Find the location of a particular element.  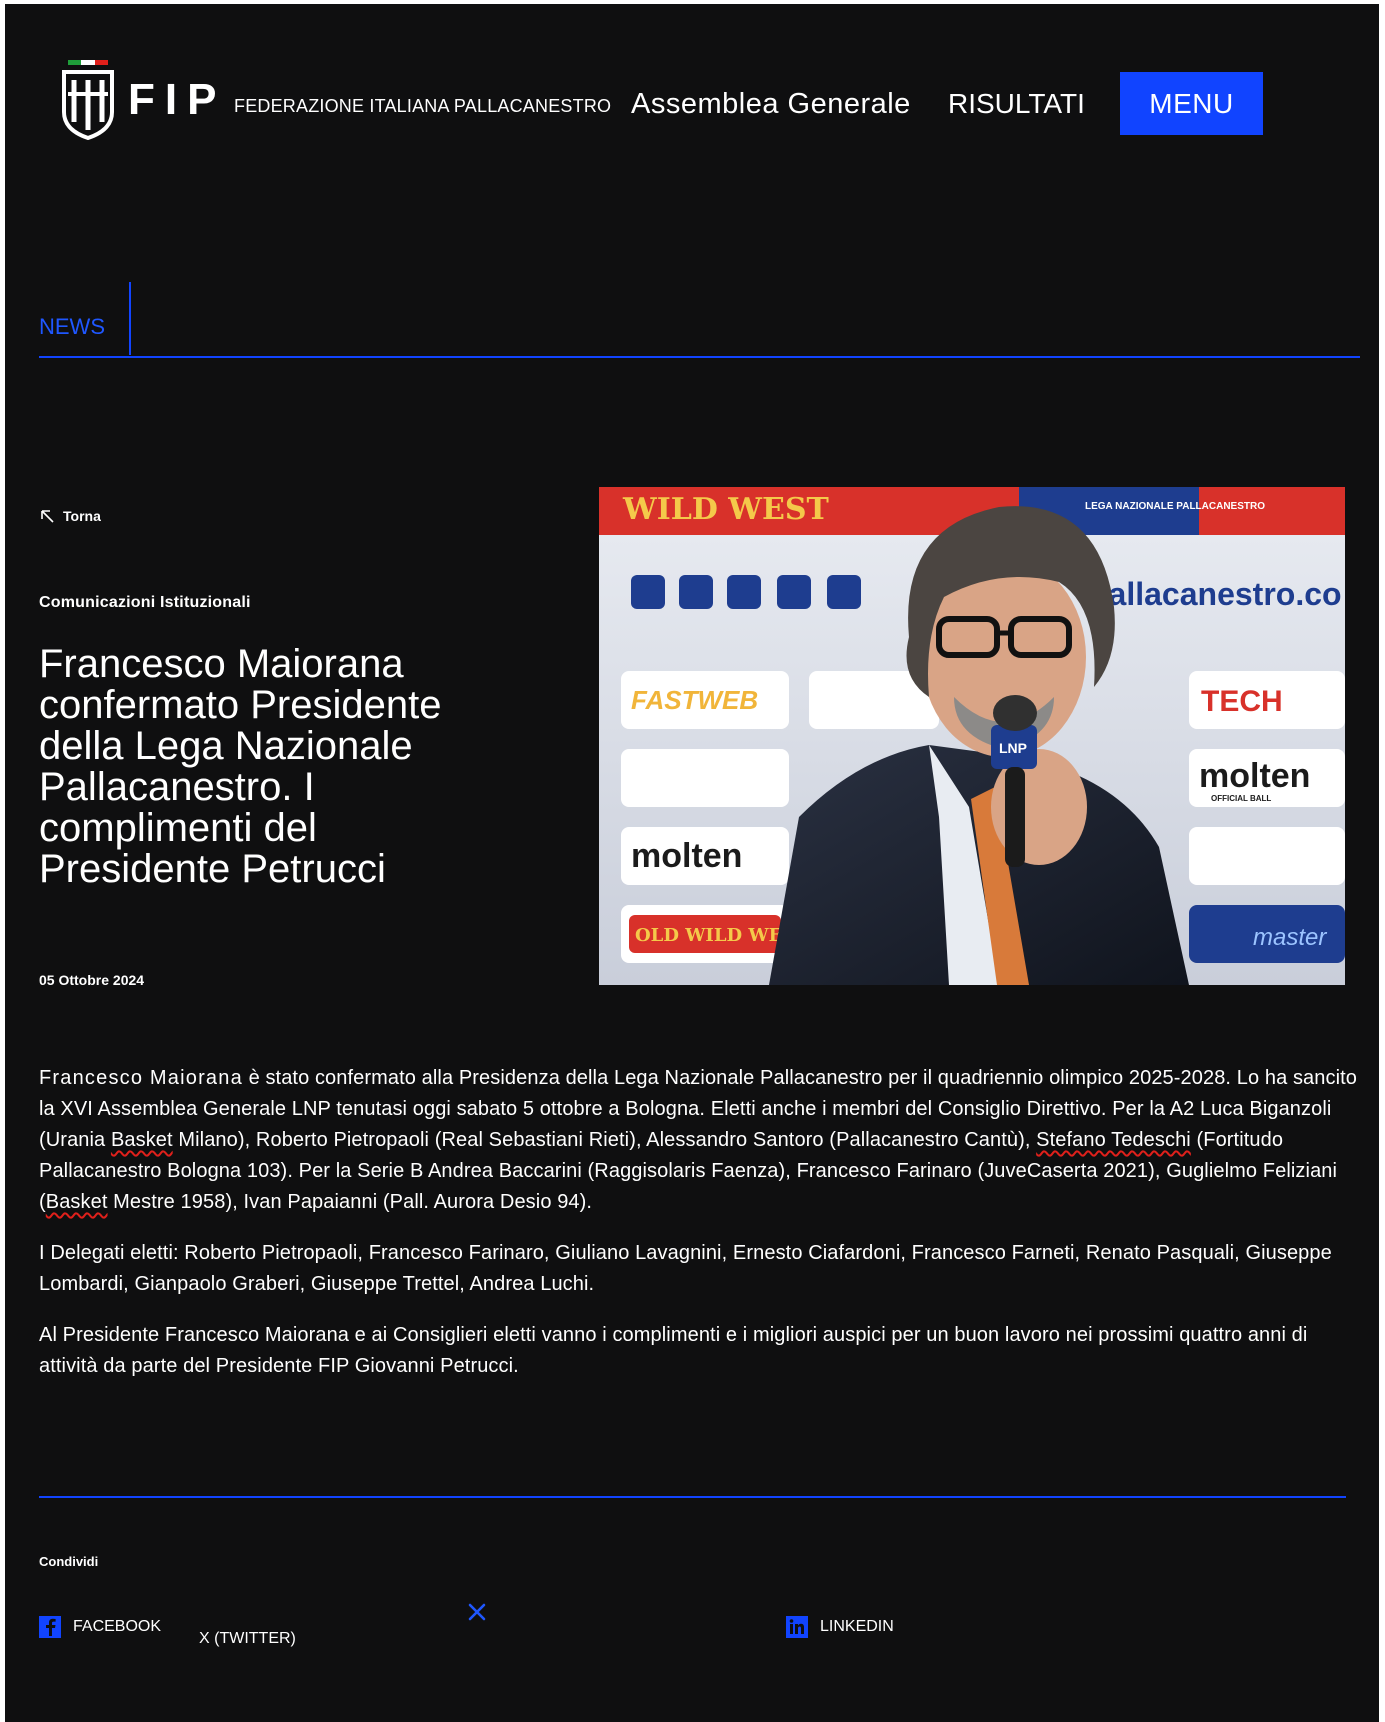

sponsor-molten-left-text: molten is located at coordinates (686, 856).